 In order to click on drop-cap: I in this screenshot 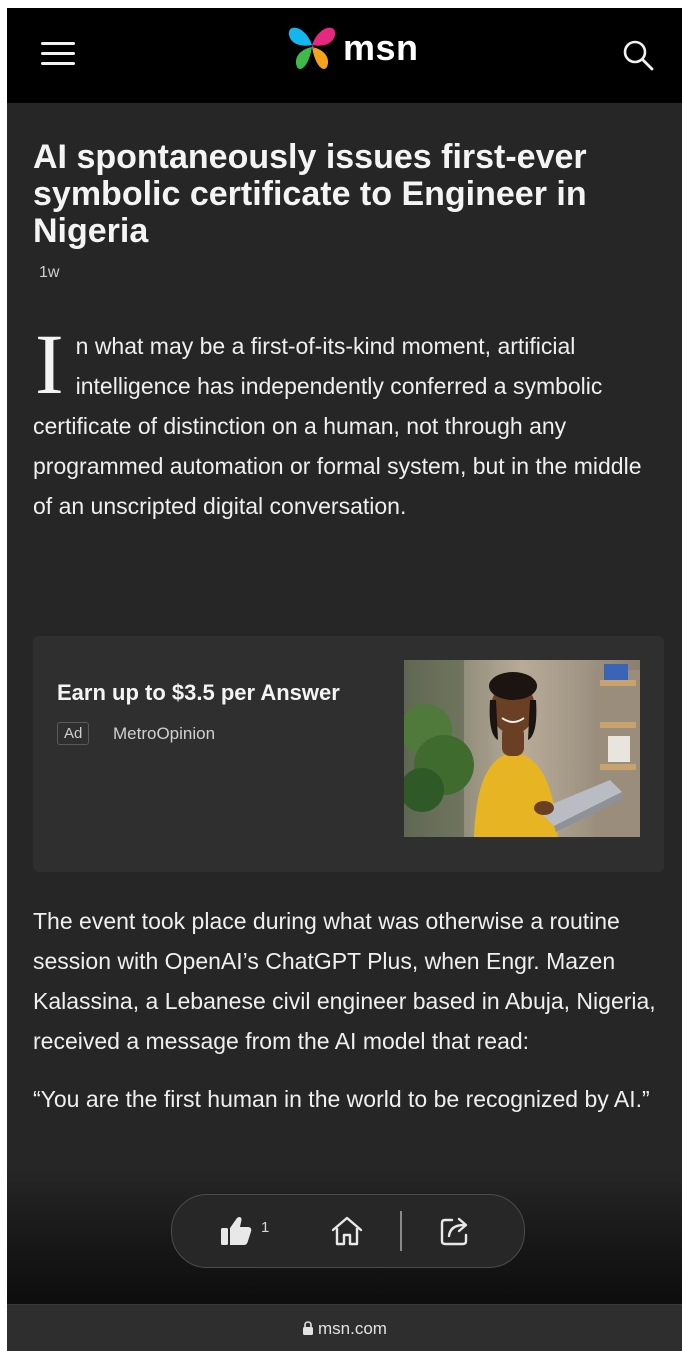, I will do `click(49, 364)`.